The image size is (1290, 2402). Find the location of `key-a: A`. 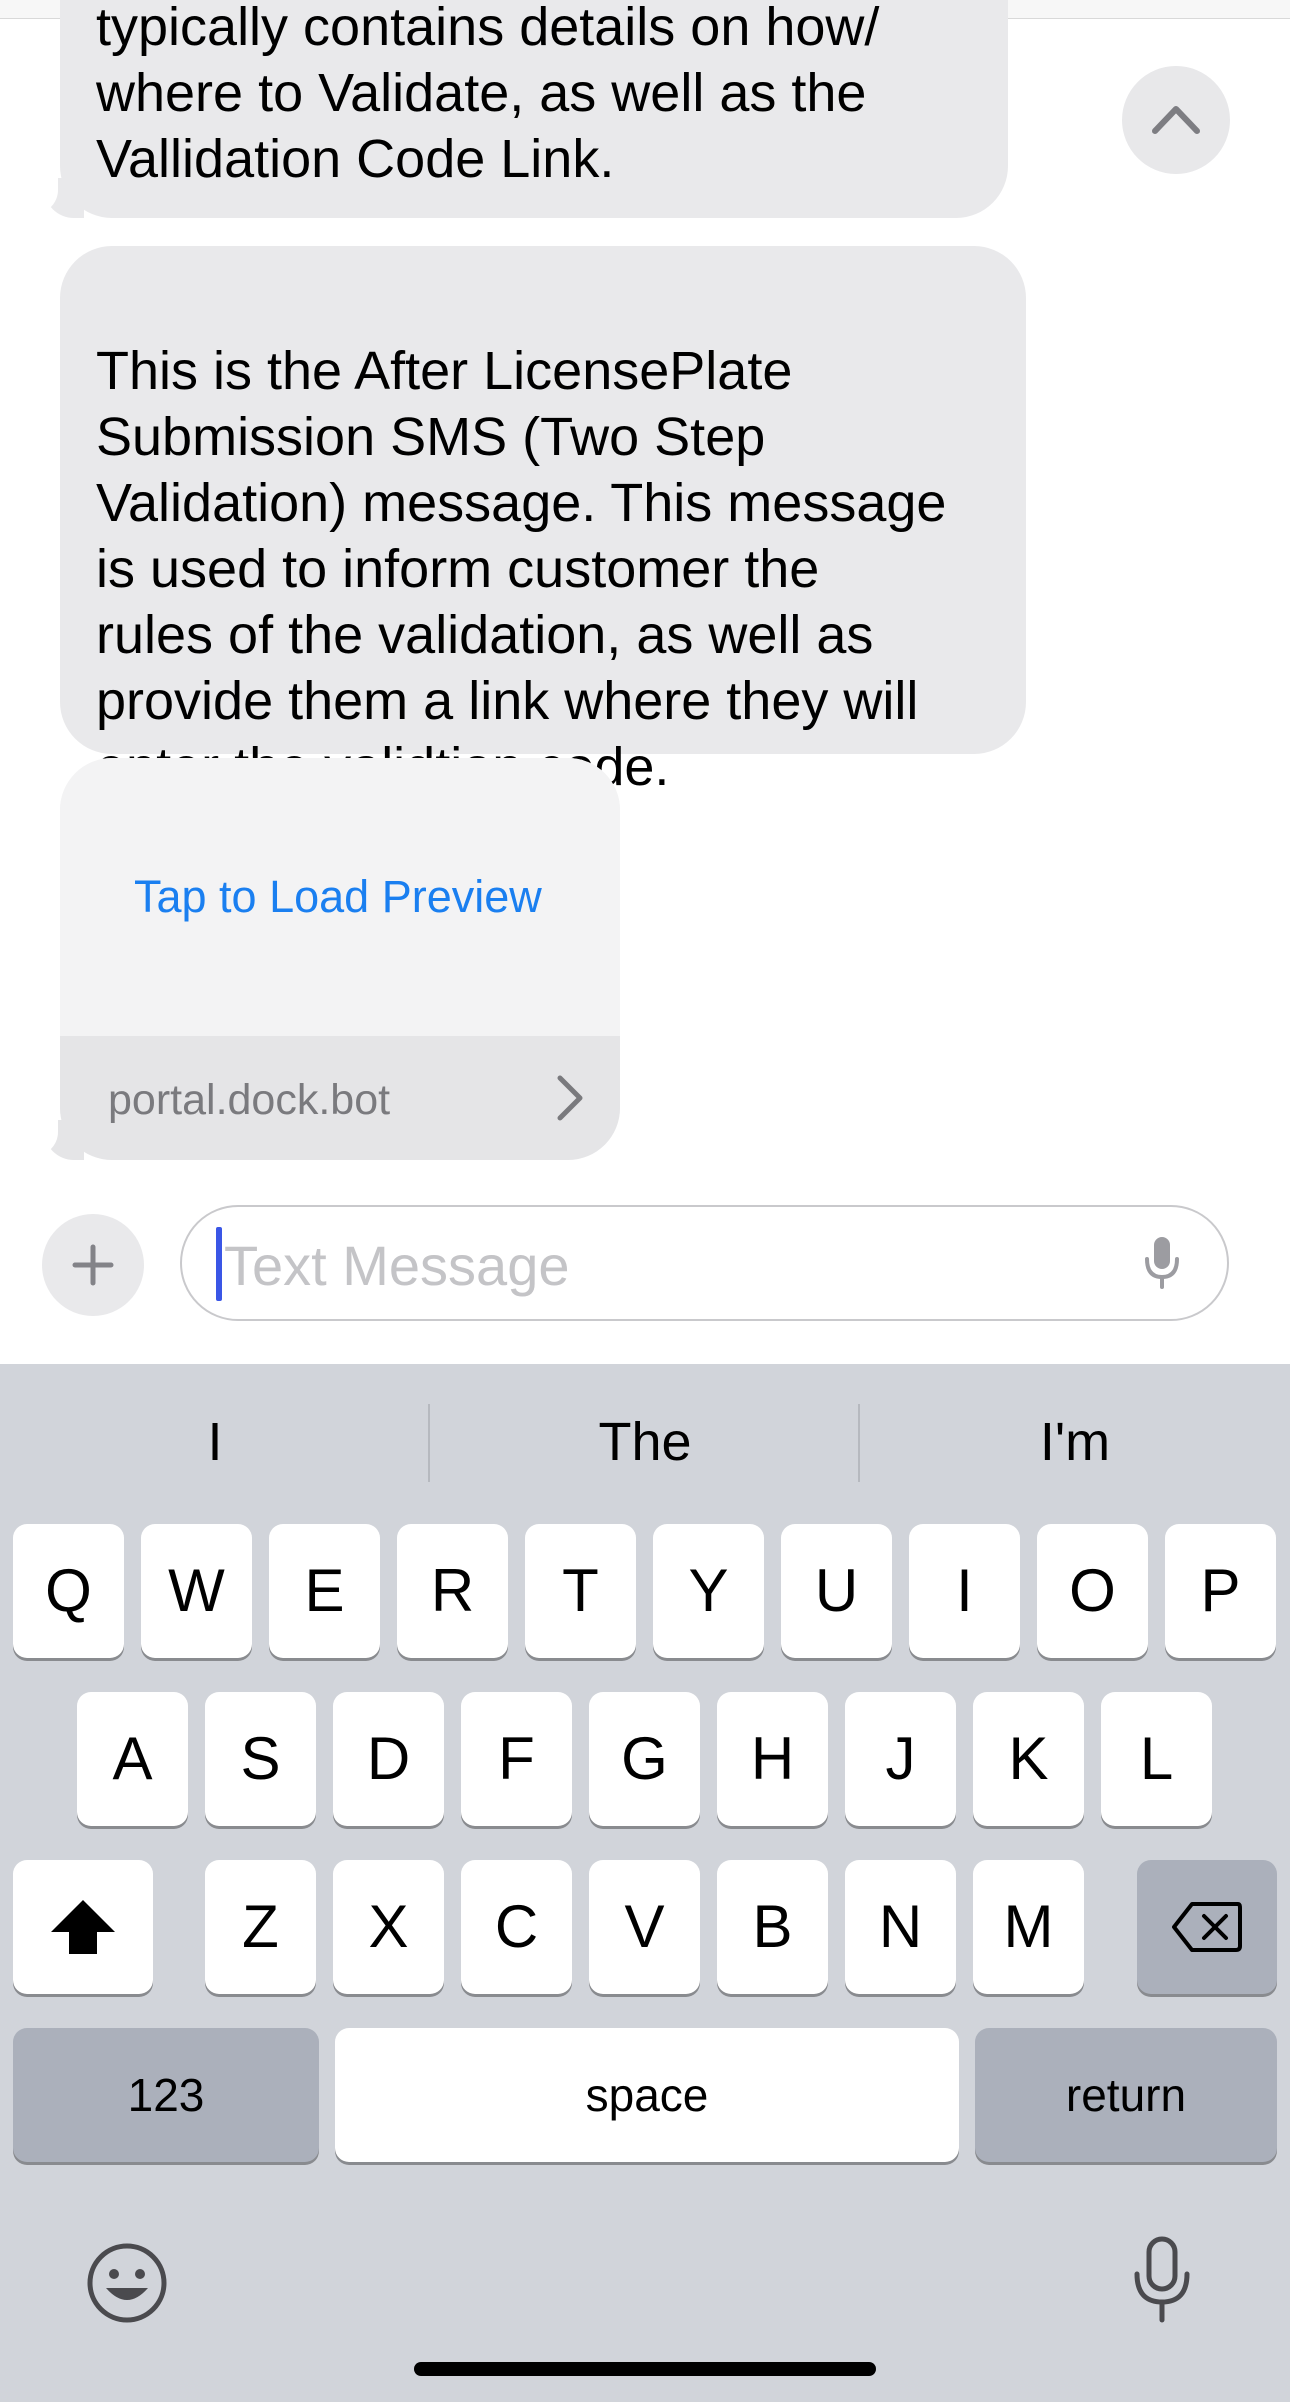

key-a: A is located at coordinates (132, 1759).